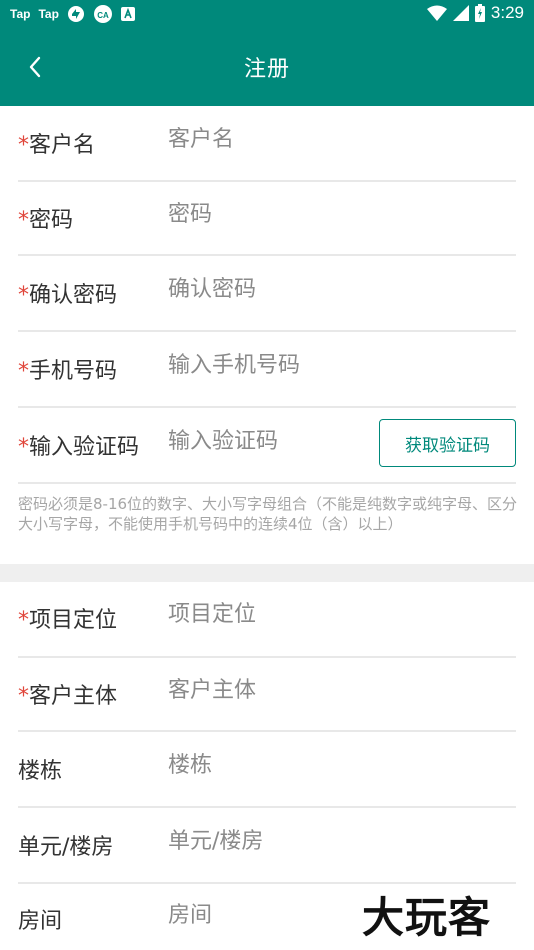  What do you see at coordinates (20, 14) in the screenshot?
I see `taptap-label-1: Tap` at bounding box center [20, 14].